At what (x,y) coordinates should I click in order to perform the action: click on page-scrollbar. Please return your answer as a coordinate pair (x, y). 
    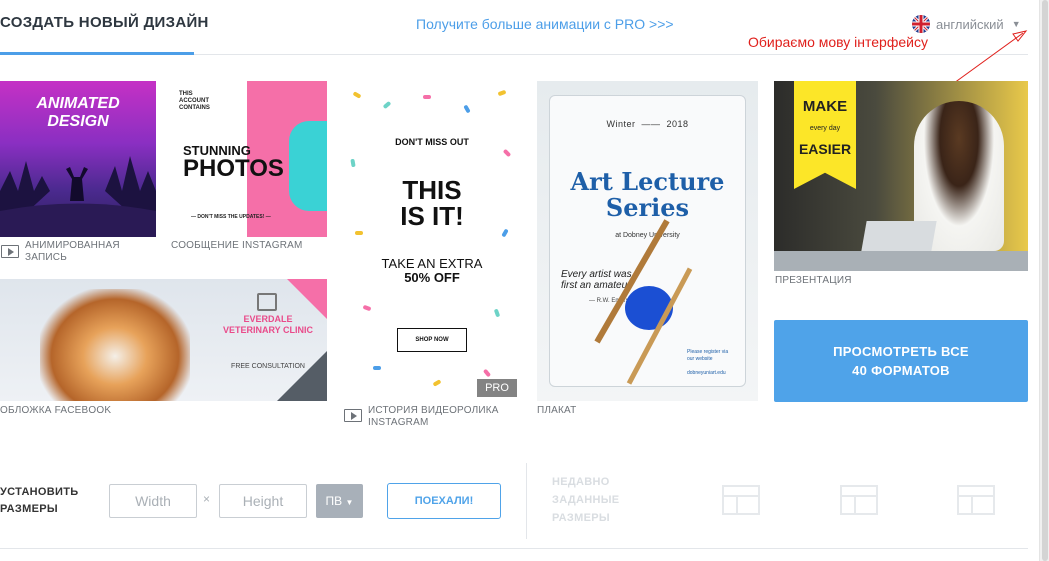
    Looking at the image, I should click on (1044, 280).